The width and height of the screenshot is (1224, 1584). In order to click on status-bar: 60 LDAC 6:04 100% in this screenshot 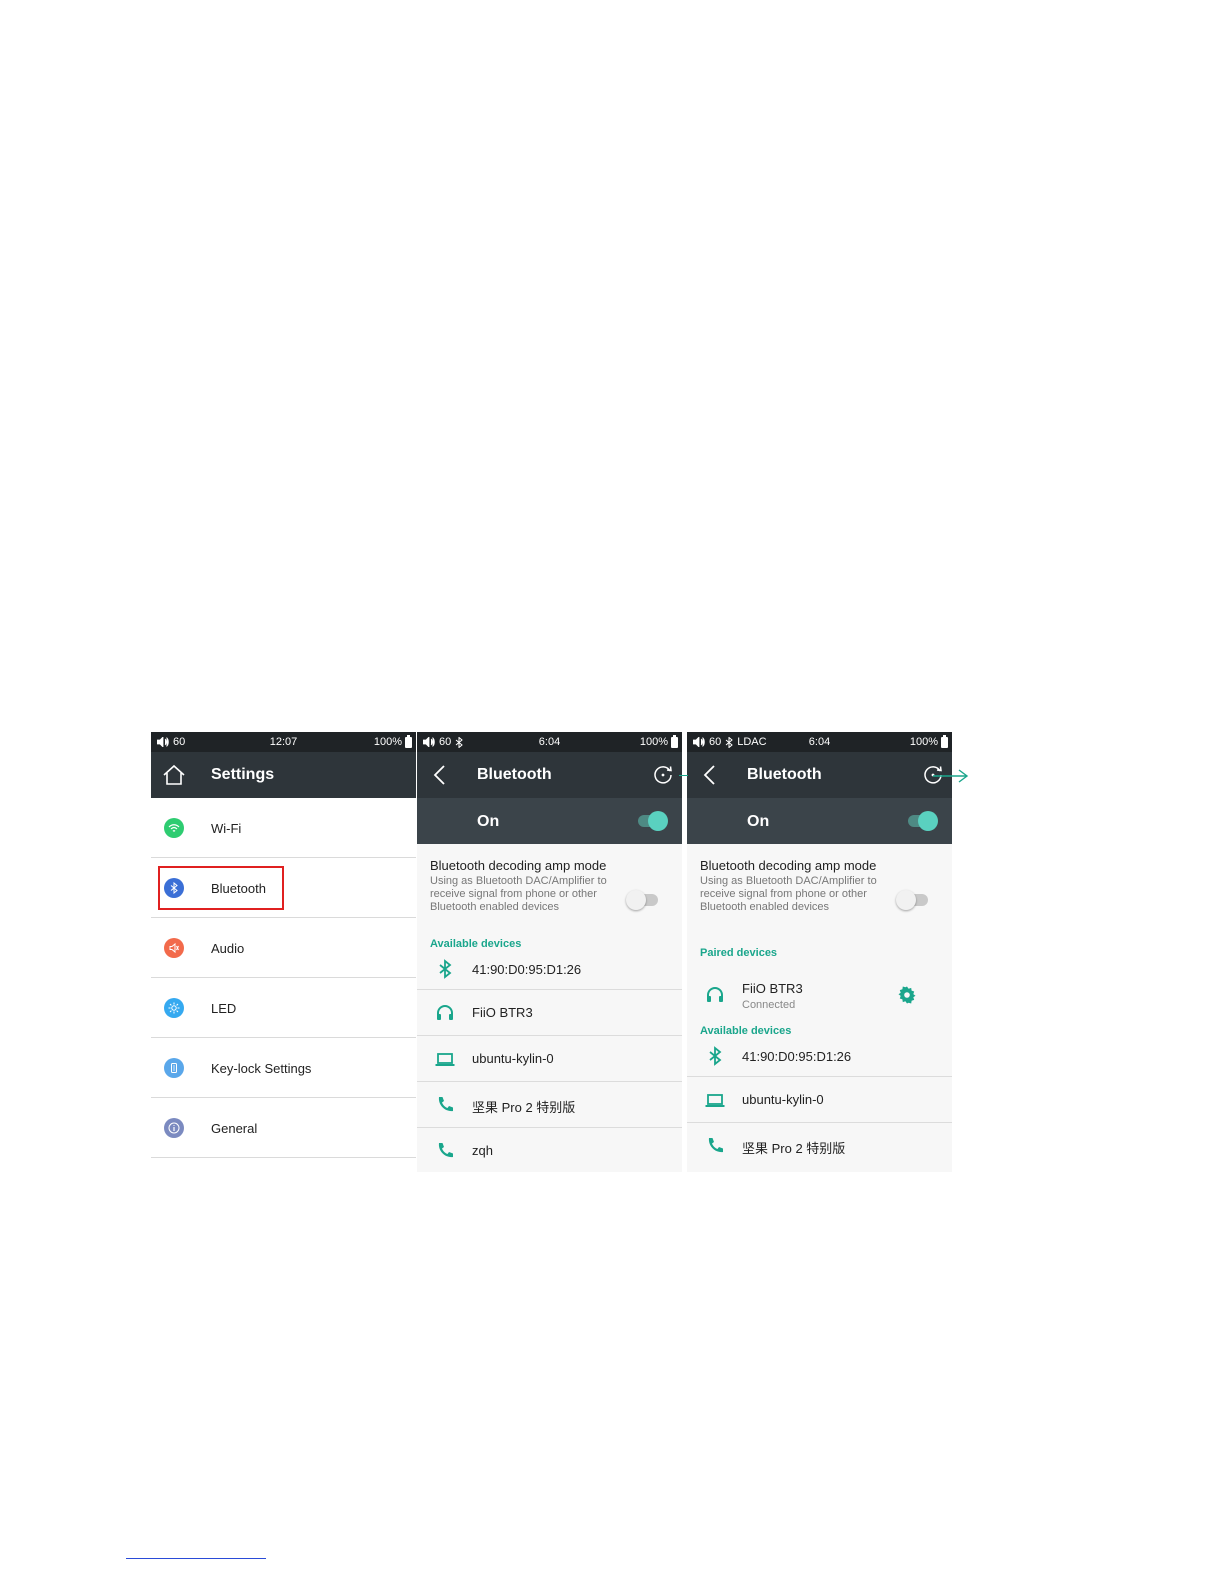, I will do `click(819, 742)`.